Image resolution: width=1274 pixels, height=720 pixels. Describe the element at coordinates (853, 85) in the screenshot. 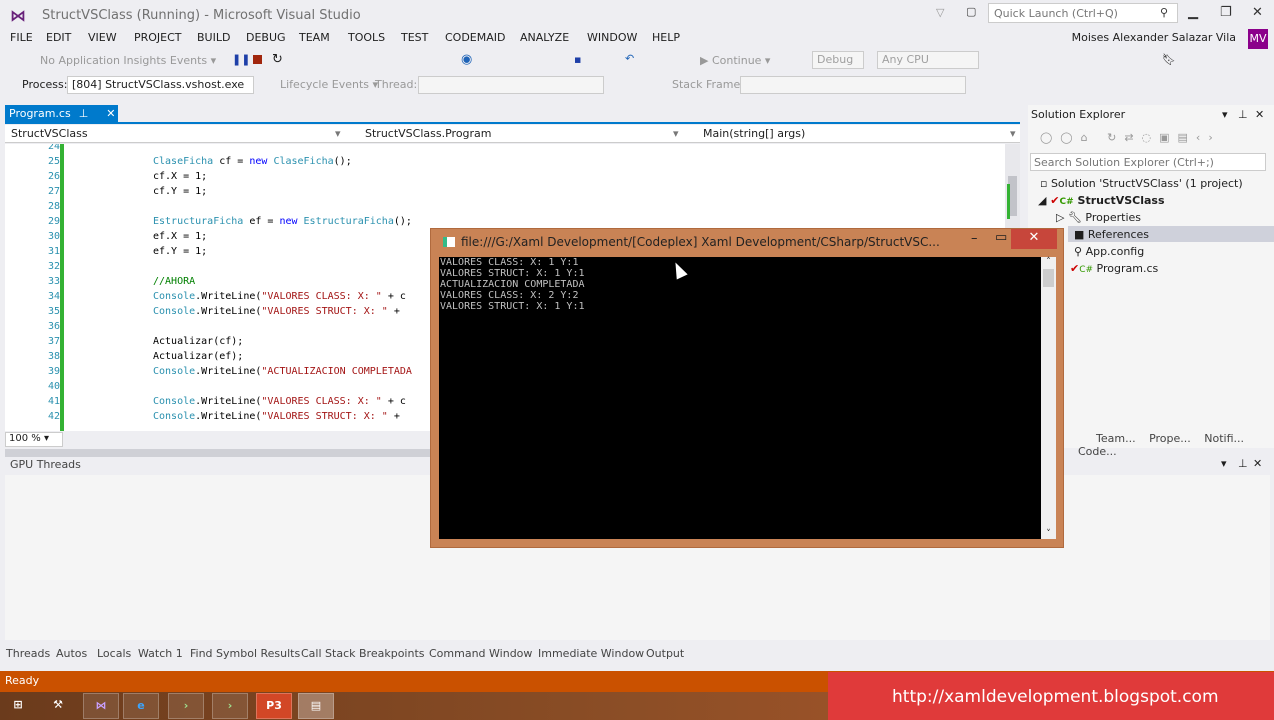

I see `stack-frame-select` at that location.